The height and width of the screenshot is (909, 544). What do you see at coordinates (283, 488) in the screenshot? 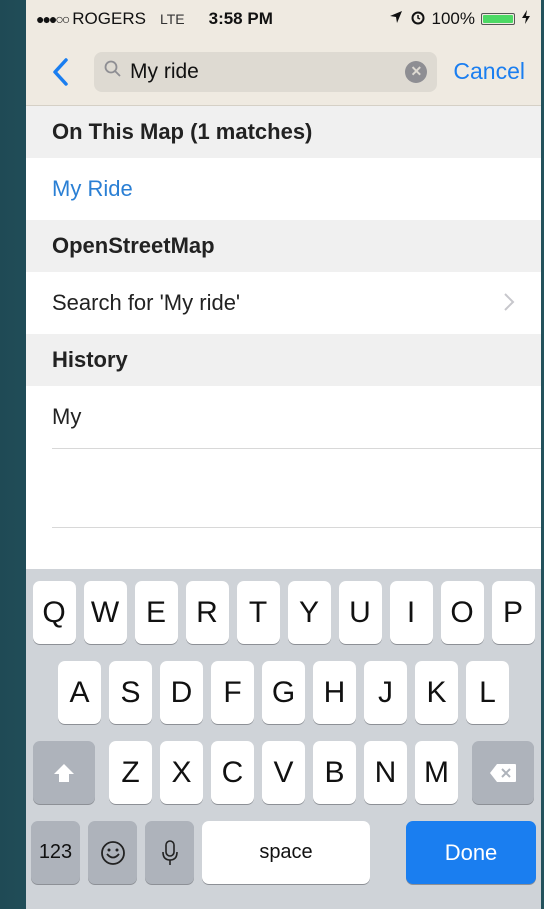
I see `empty-row` at bounding box center [283, 488].